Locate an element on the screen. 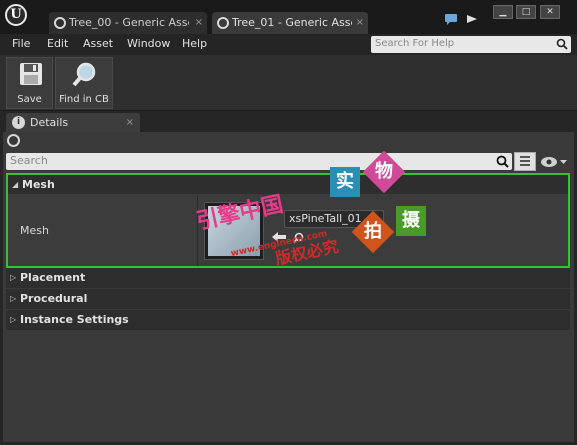  save-button: Save is located at coordinates (29, 83).